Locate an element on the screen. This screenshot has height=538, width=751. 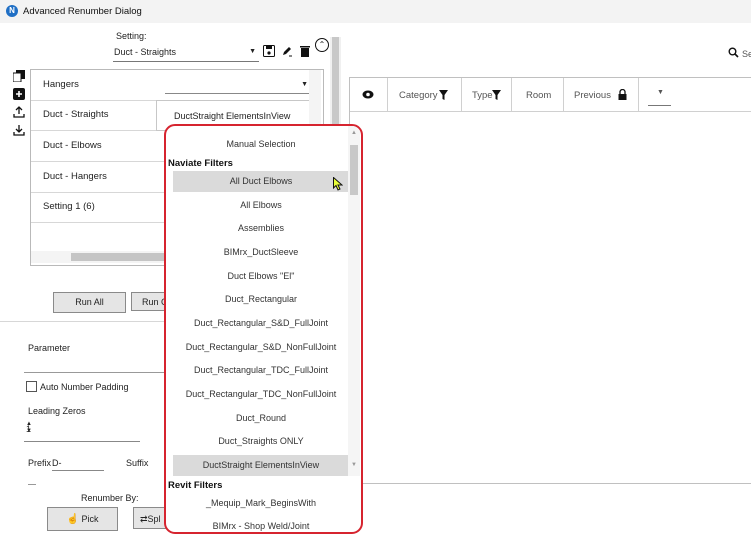
stepper-arrows-icon: ▲ ▼ is located at coordinates (83, 428).